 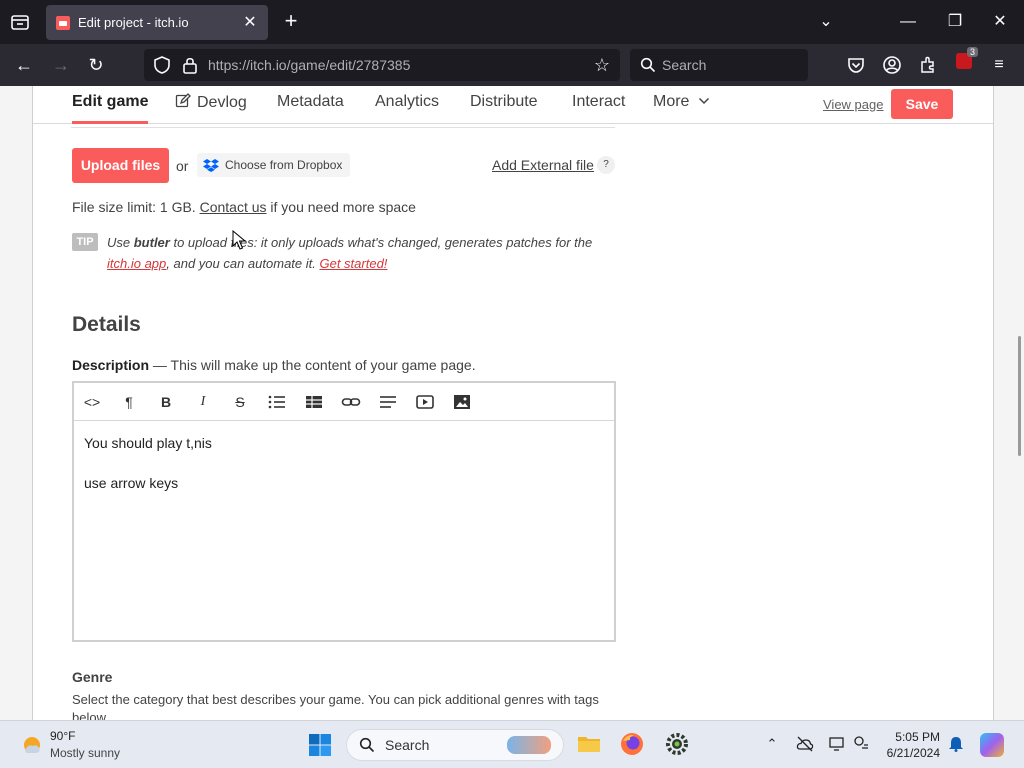 What do you see at coordinates (967, 58) in the screenshot?
I see `ublock-extension-icon: 3` at bounding box center [967, 58].